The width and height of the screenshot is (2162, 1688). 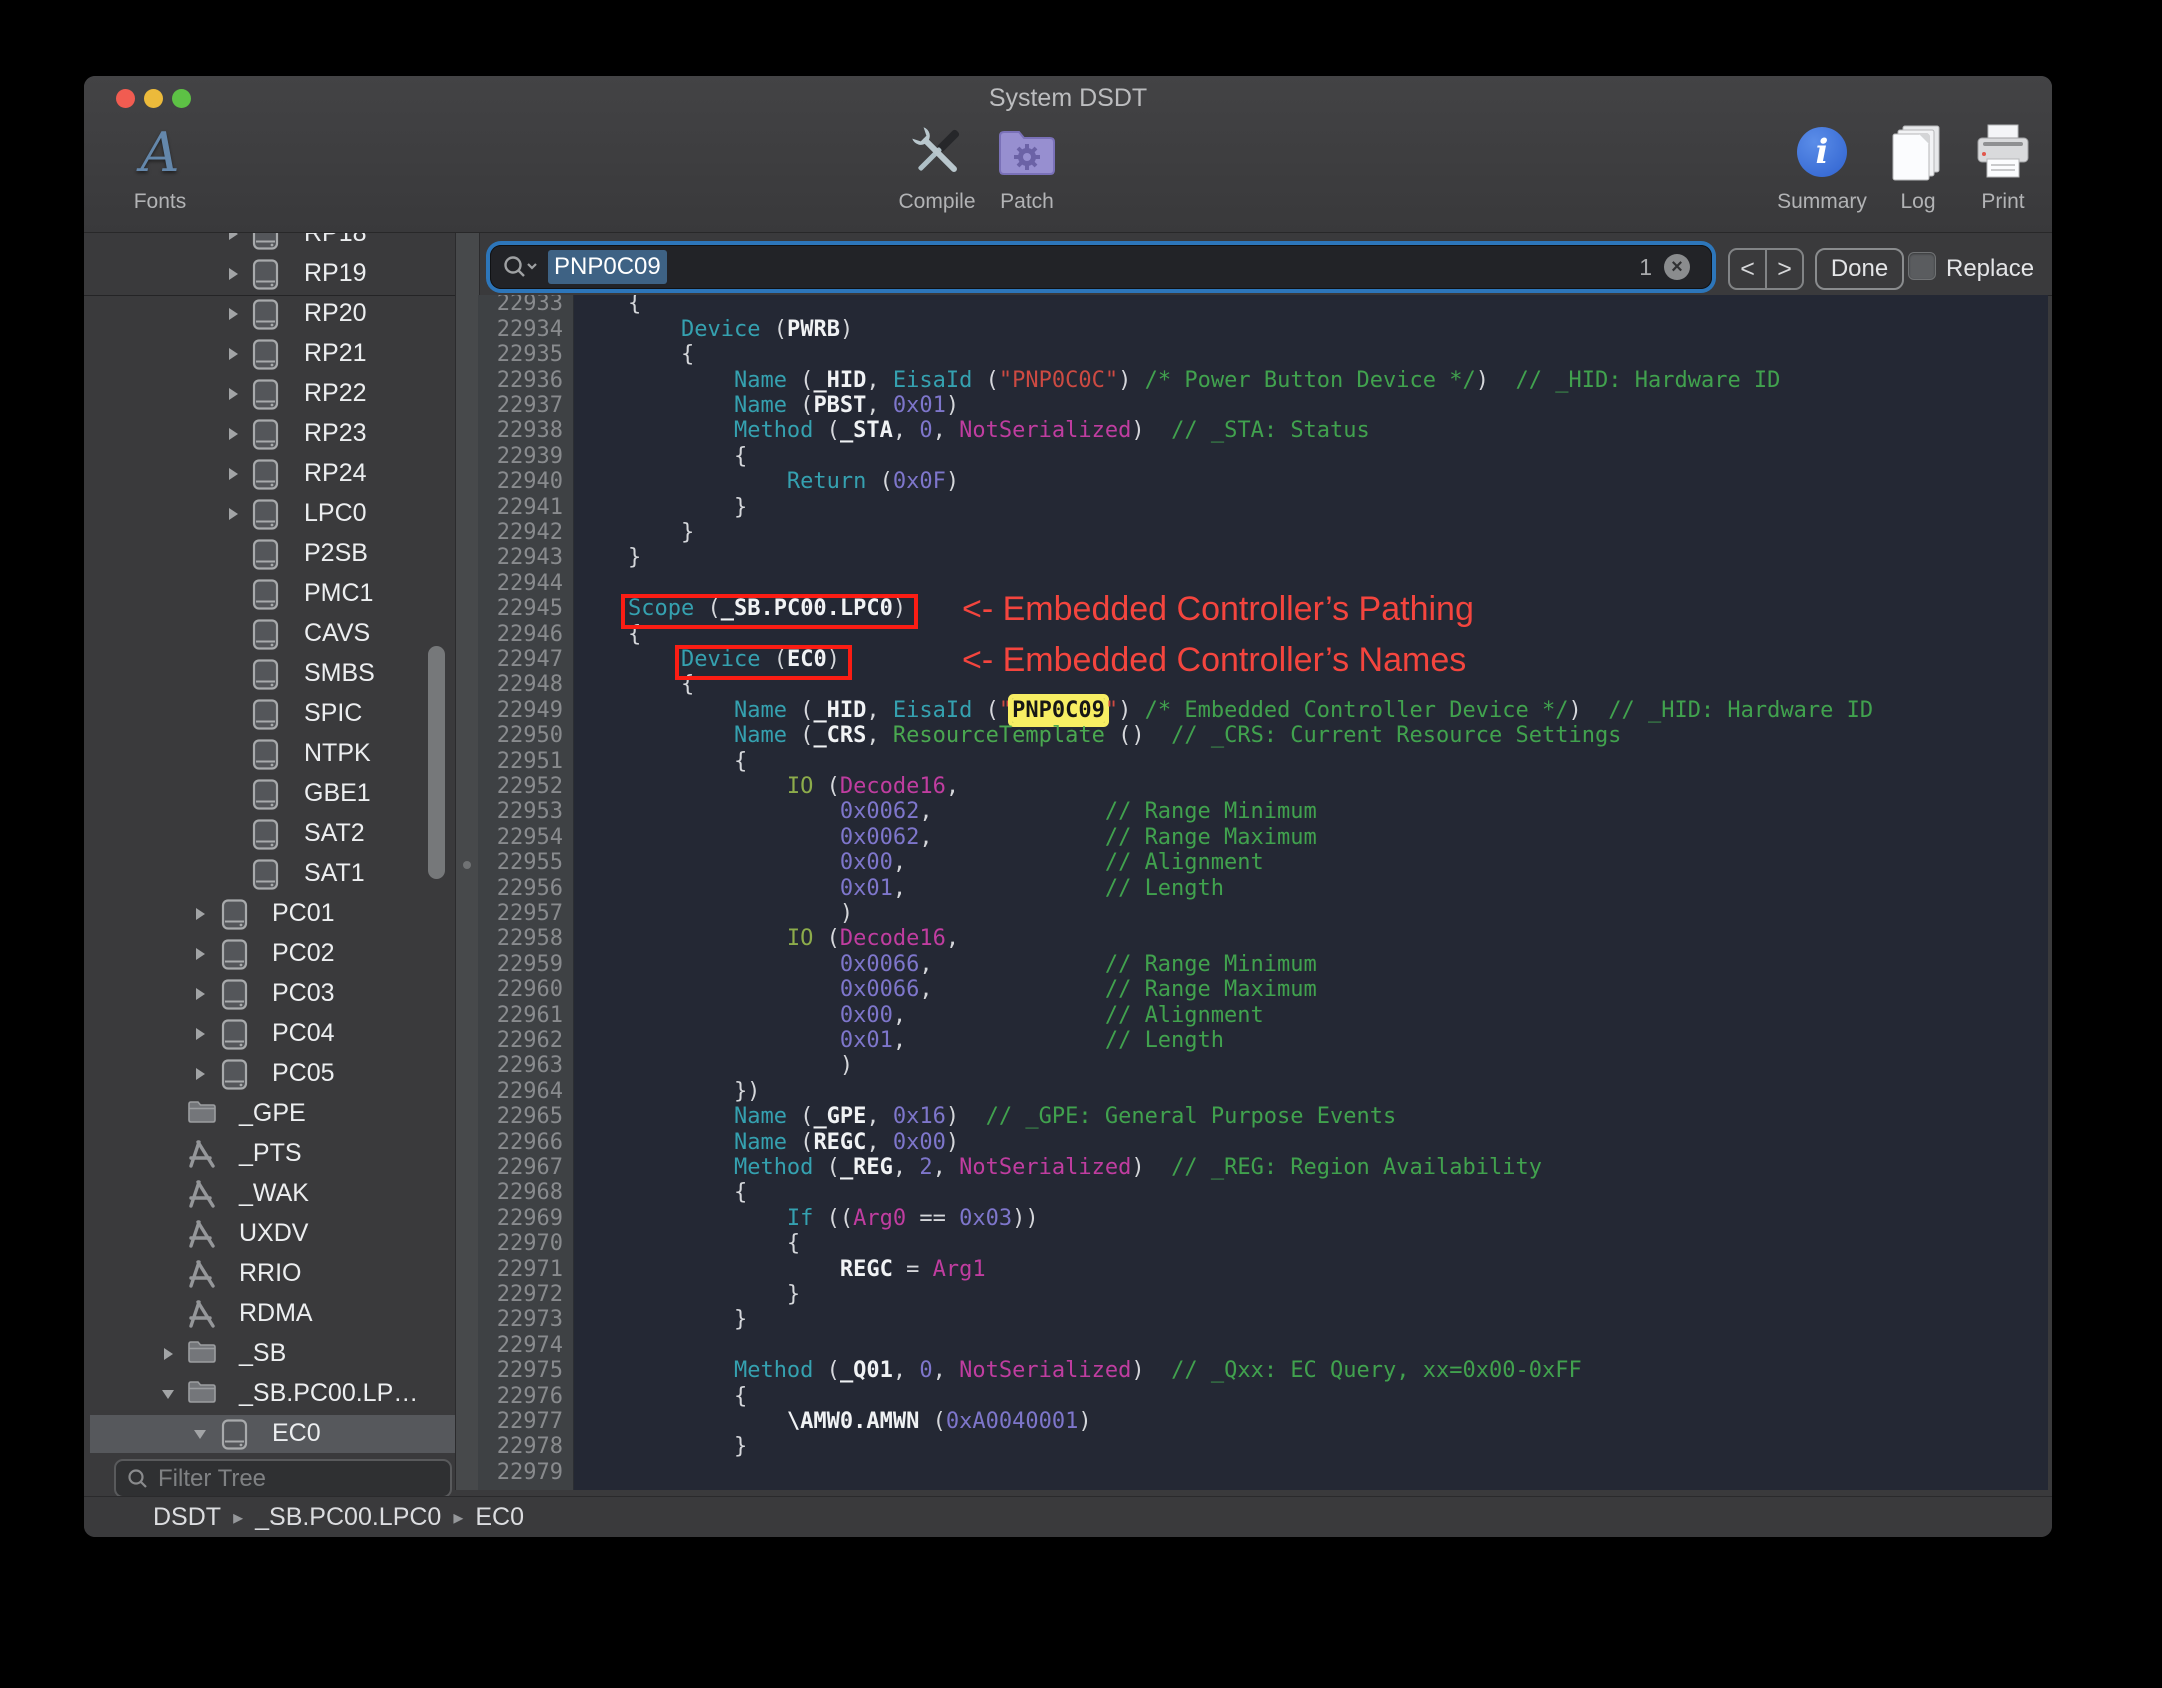 I want to click on tree-row-rrio: RRIO, so click(x=272, y=1274).